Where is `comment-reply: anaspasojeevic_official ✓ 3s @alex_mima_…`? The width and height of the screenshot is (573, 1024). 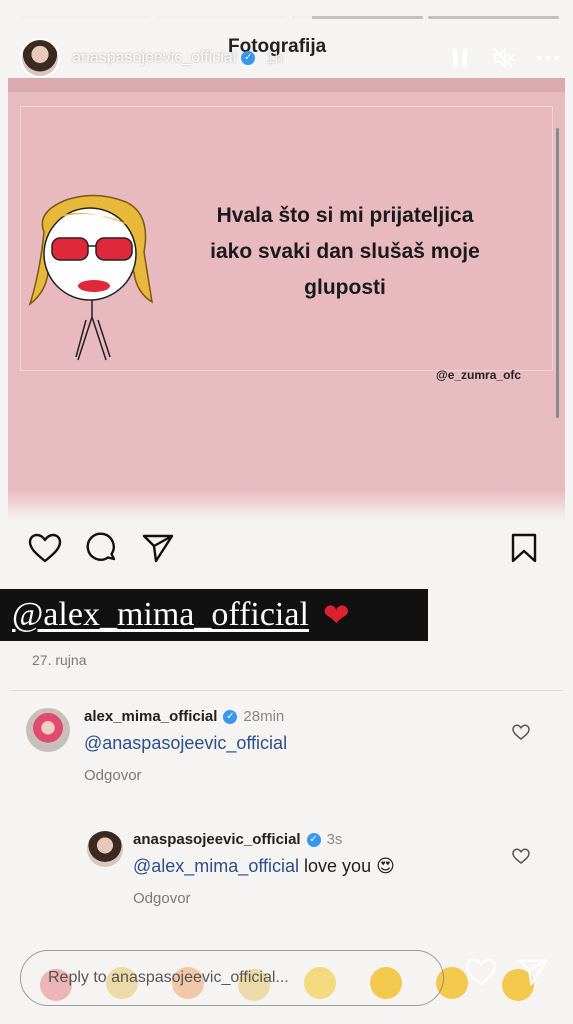
comment-reply: anaspasojeevic_official ✓ 3s @alex_mima_… is located at coordinates (241, 869).